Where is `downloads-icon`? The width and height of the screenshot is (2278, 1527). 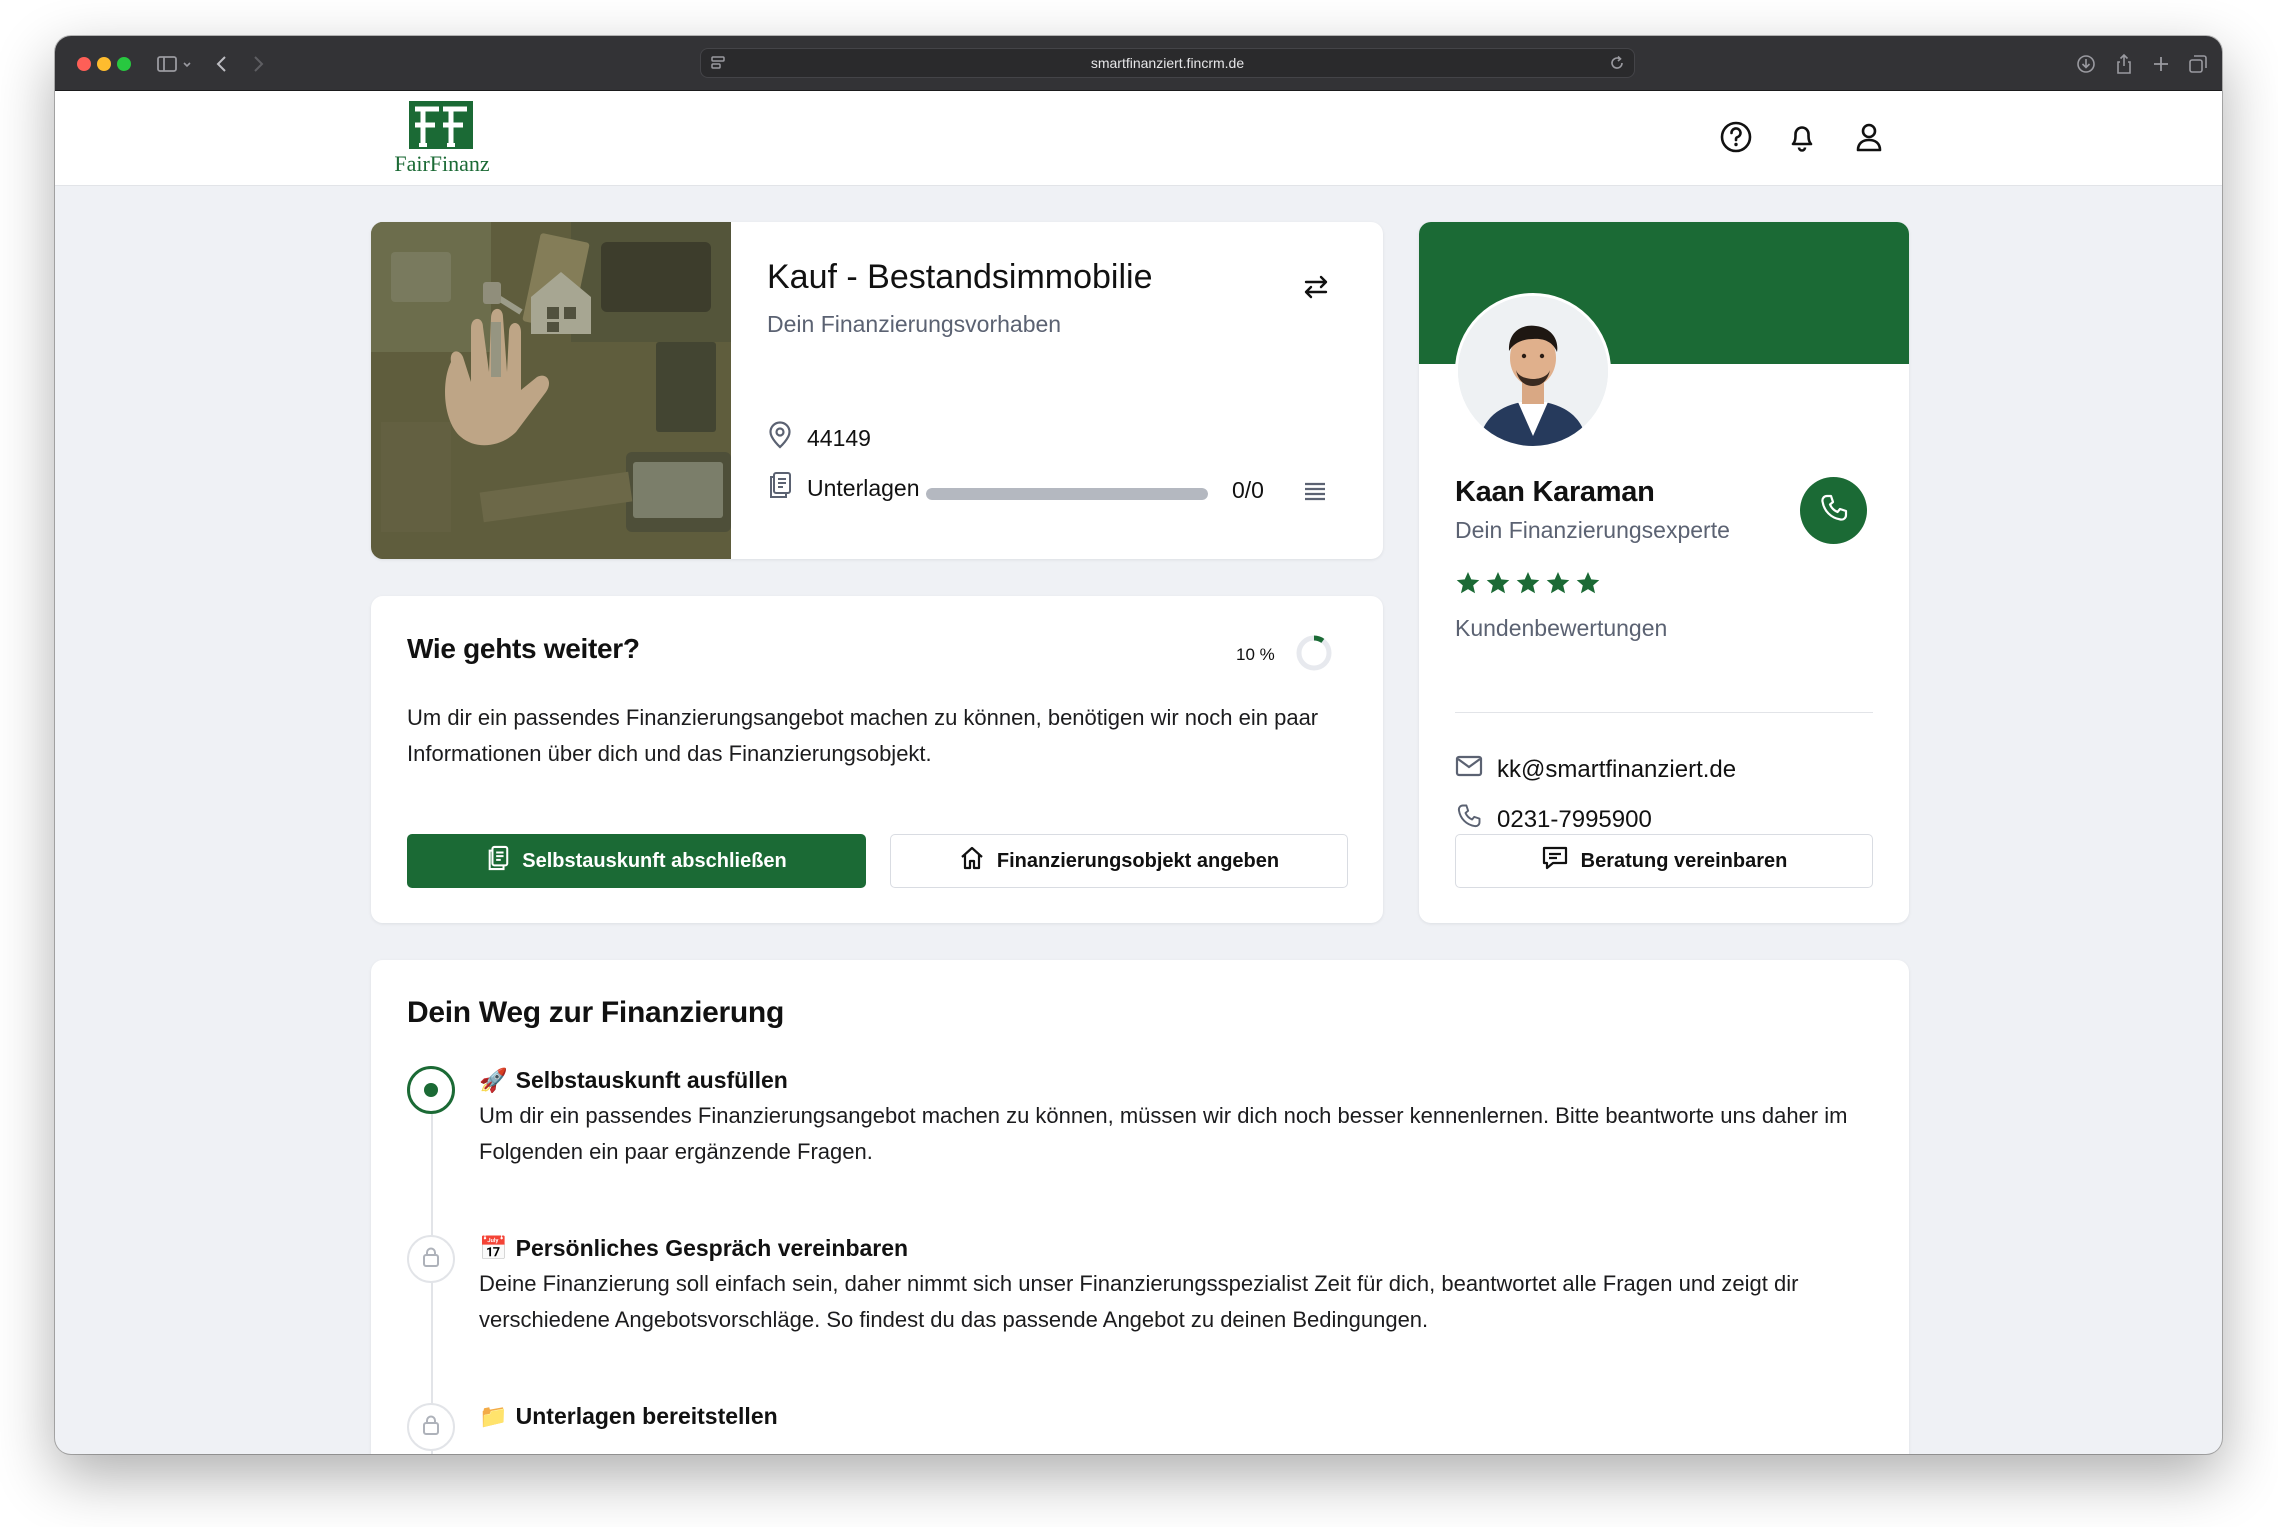 downloads-icon is located at coordinates (2086, 64).